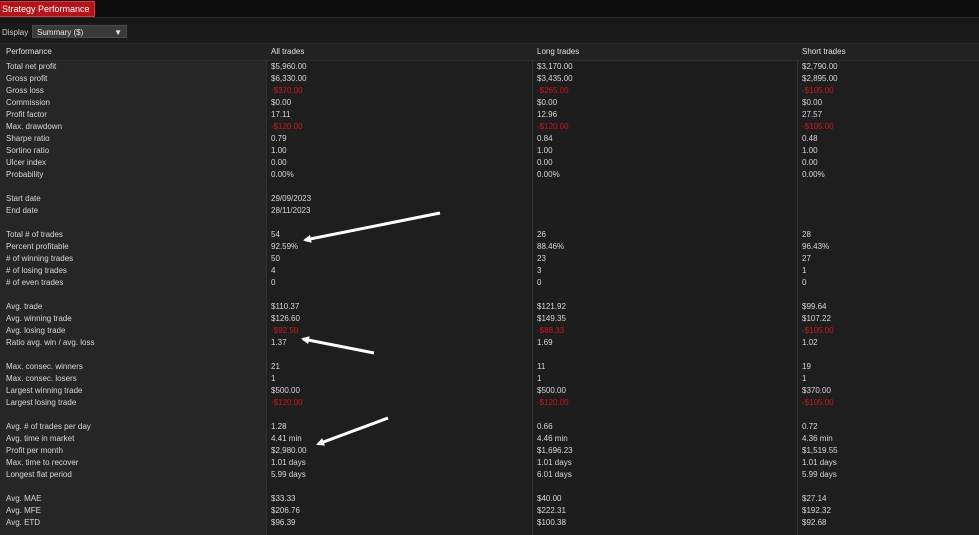  I want to click on long-trades-value: -$88.33, so click(551, 330).